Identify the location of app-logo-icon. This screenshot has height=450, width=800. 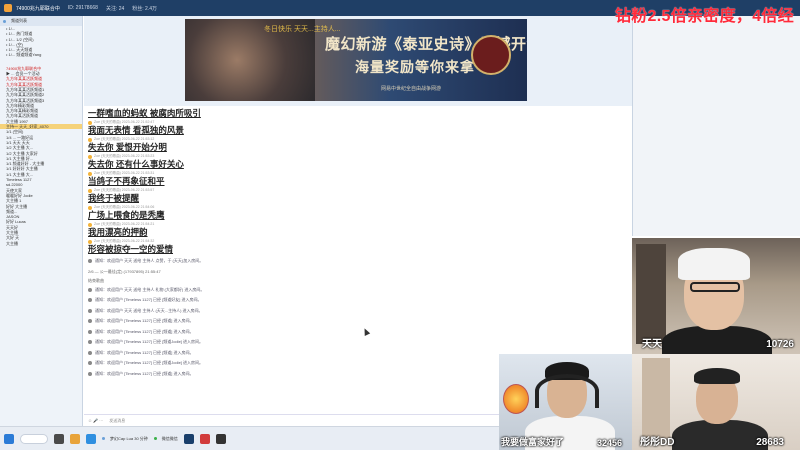
(8, 8).